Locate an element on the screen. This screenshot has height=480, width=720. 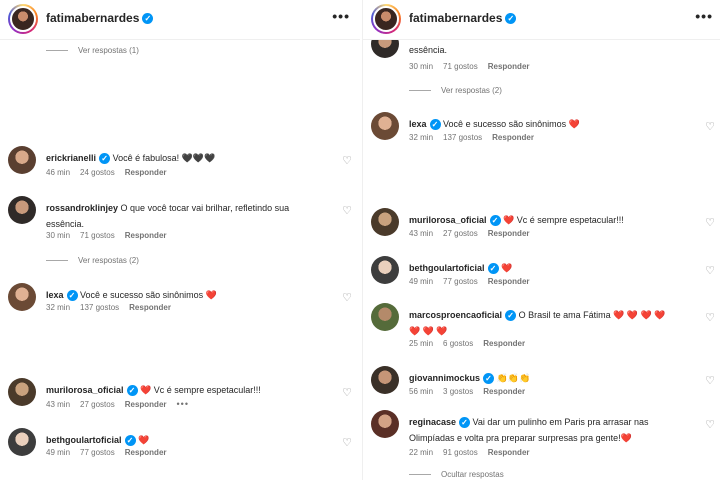
comment-body: essência. is located at coordinates (544, 50).